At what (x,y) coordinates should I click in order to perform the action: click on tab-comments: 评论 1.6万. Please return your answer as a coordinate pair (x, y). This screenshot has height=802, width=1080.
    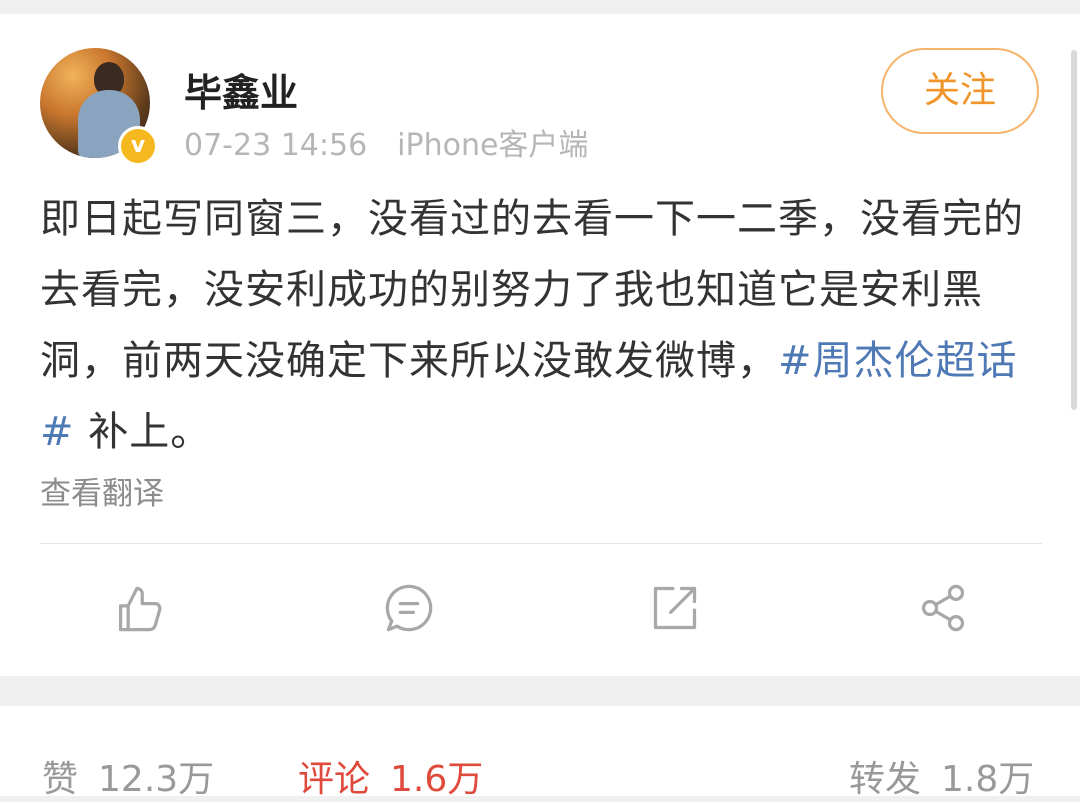
    Looking at the image, I should click on (390, 776).